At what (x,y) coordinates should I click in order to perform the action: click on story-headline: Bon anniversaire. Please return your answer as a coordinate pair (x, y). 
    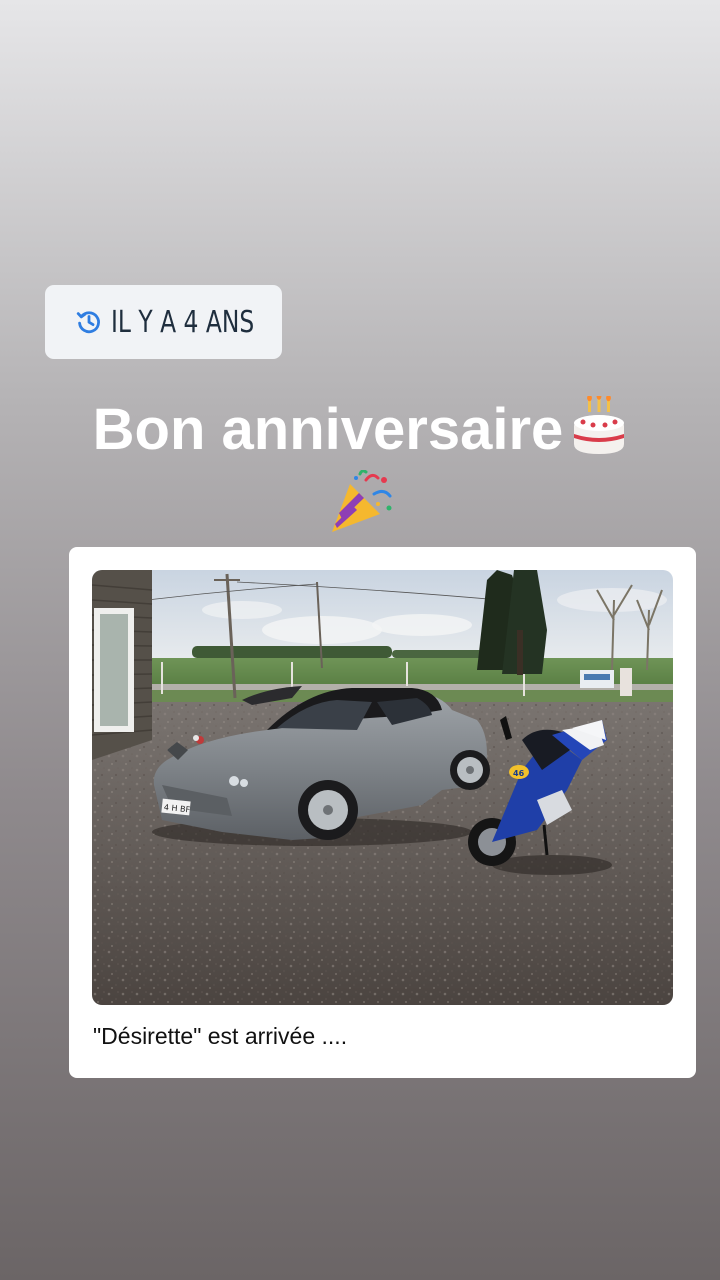
    Looking at the image, I should click on (360, 432).